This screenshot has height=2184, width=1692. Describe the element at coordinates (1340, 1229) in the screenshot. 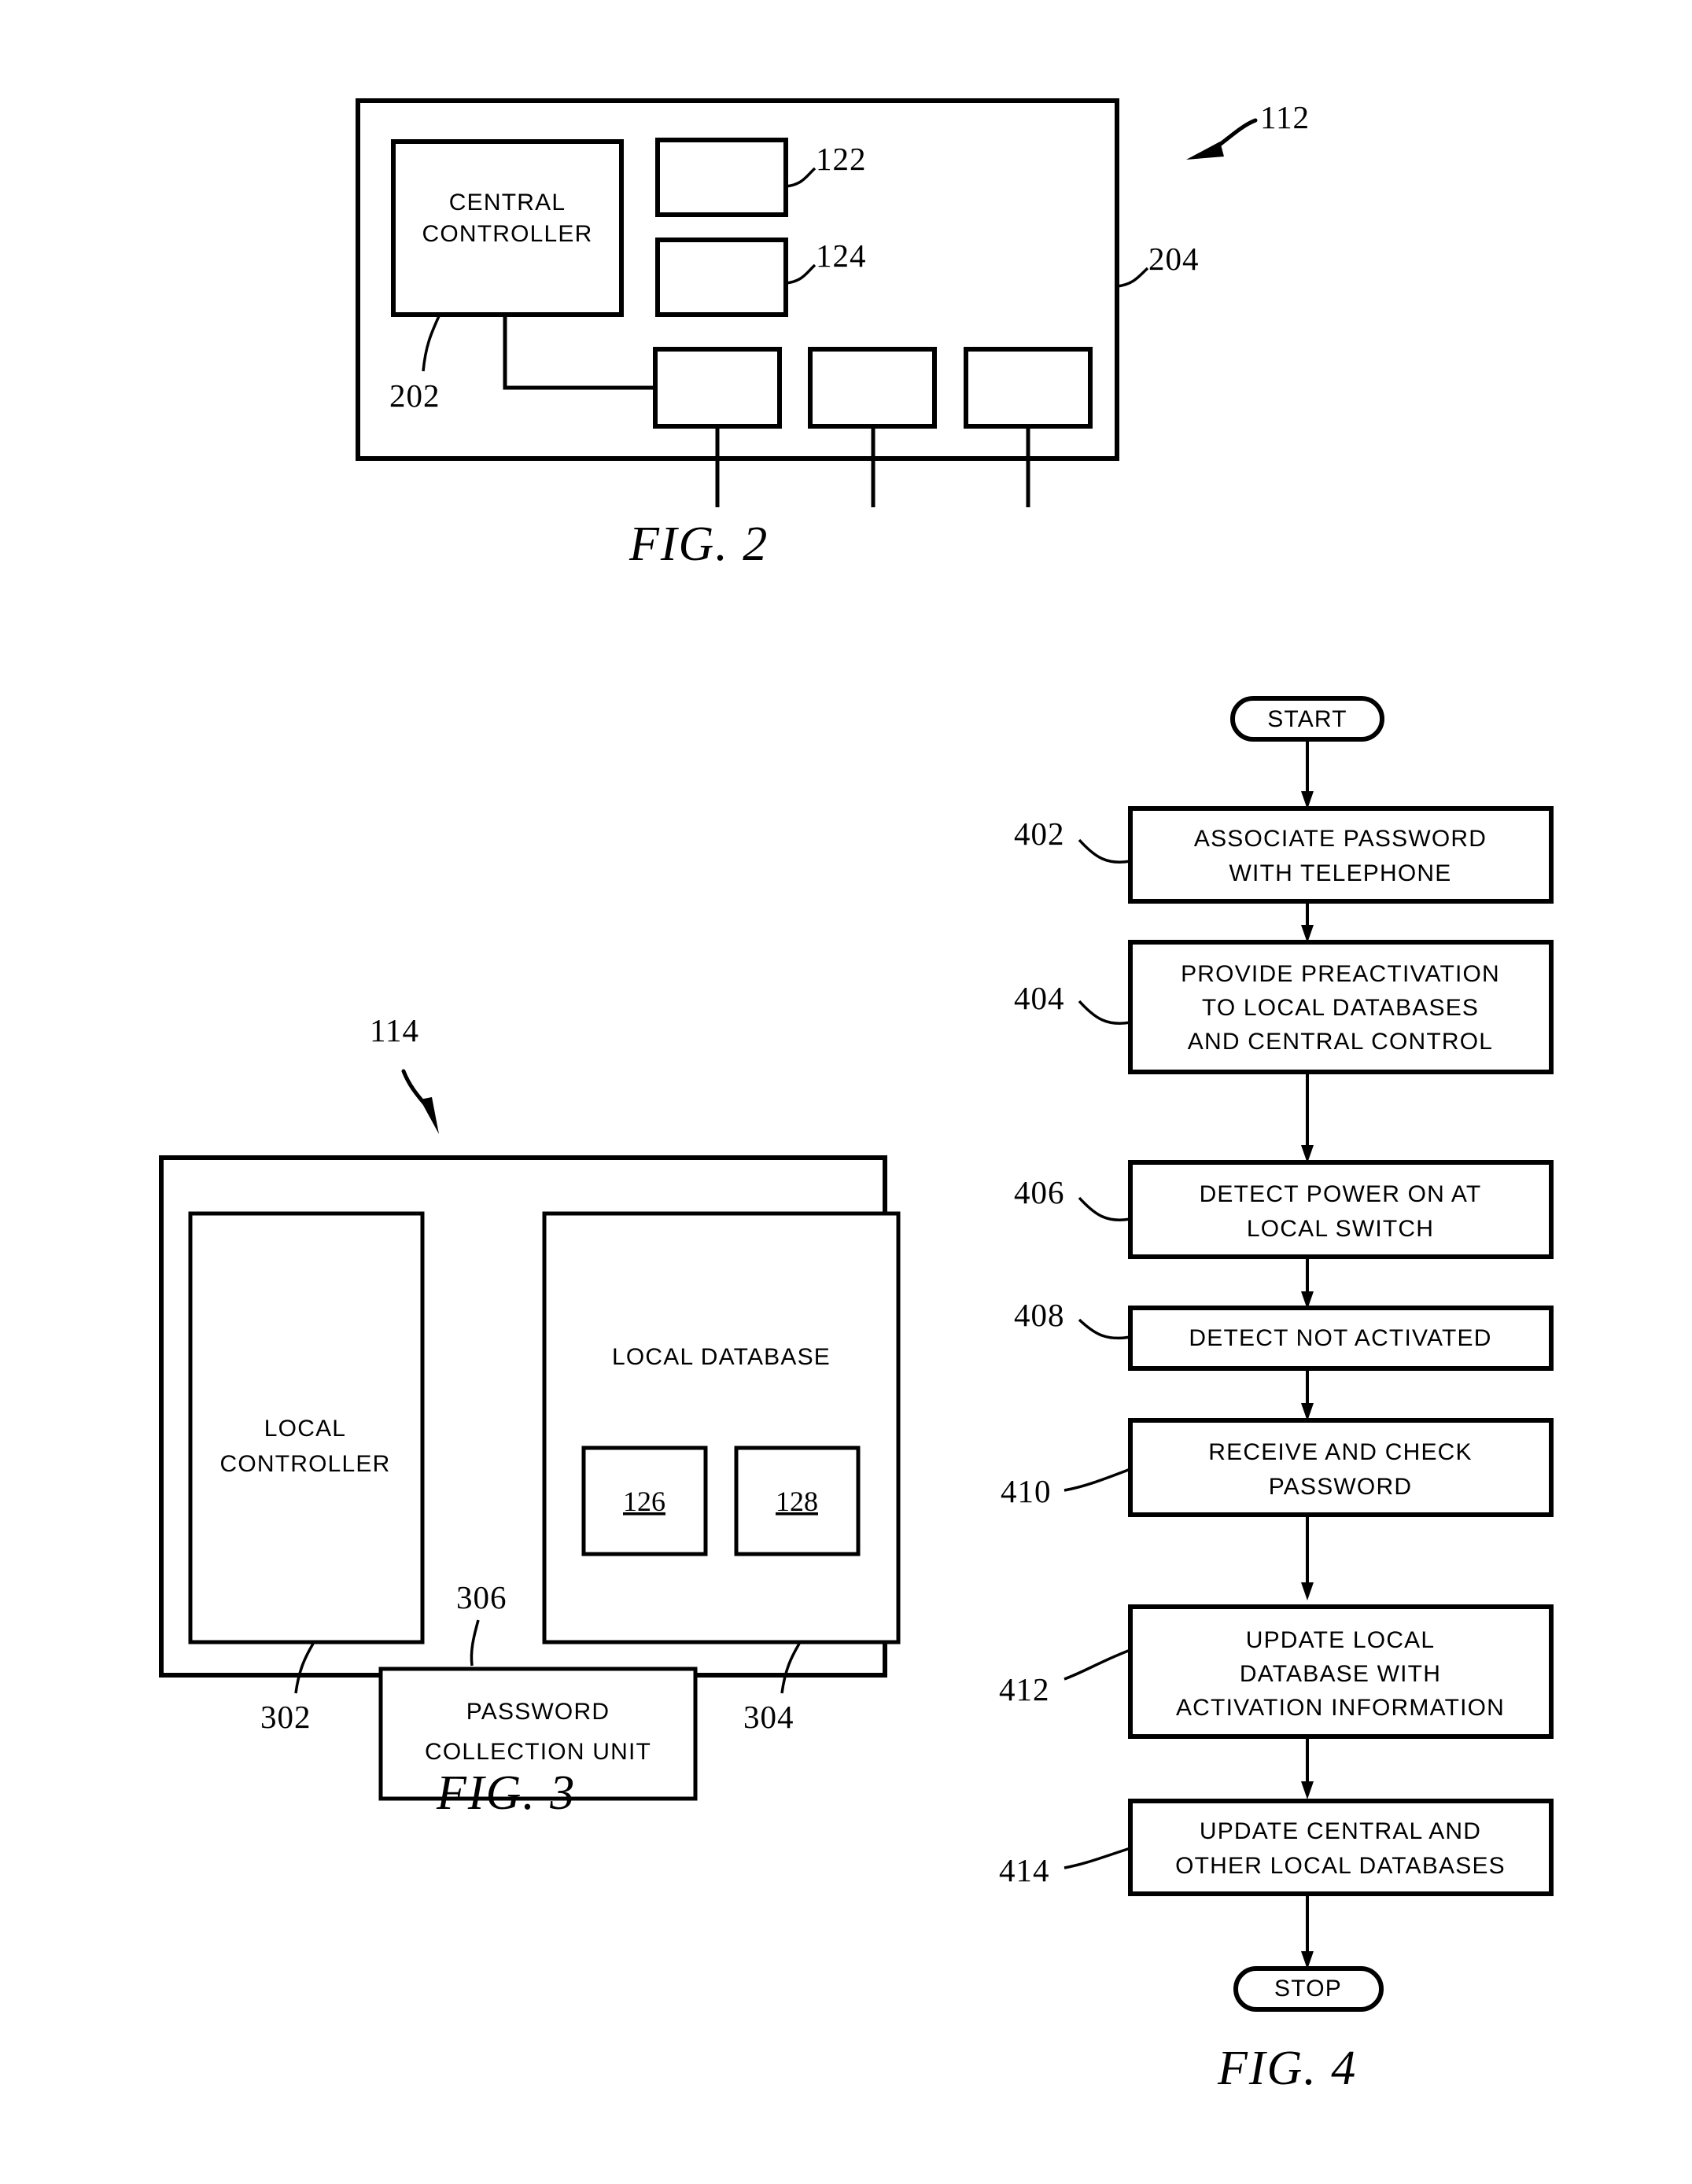

I see `fig4-step-406-line2: LOCAL SWITCH` at that location.